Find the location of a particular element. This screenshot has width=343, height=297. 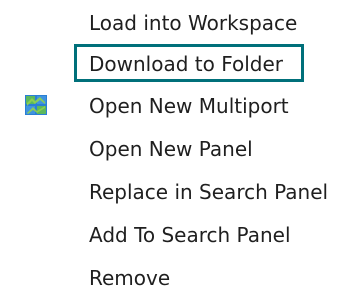

menu-item-add-to-search-panel: Add To Search Panel is located at coordinates (171, 235).